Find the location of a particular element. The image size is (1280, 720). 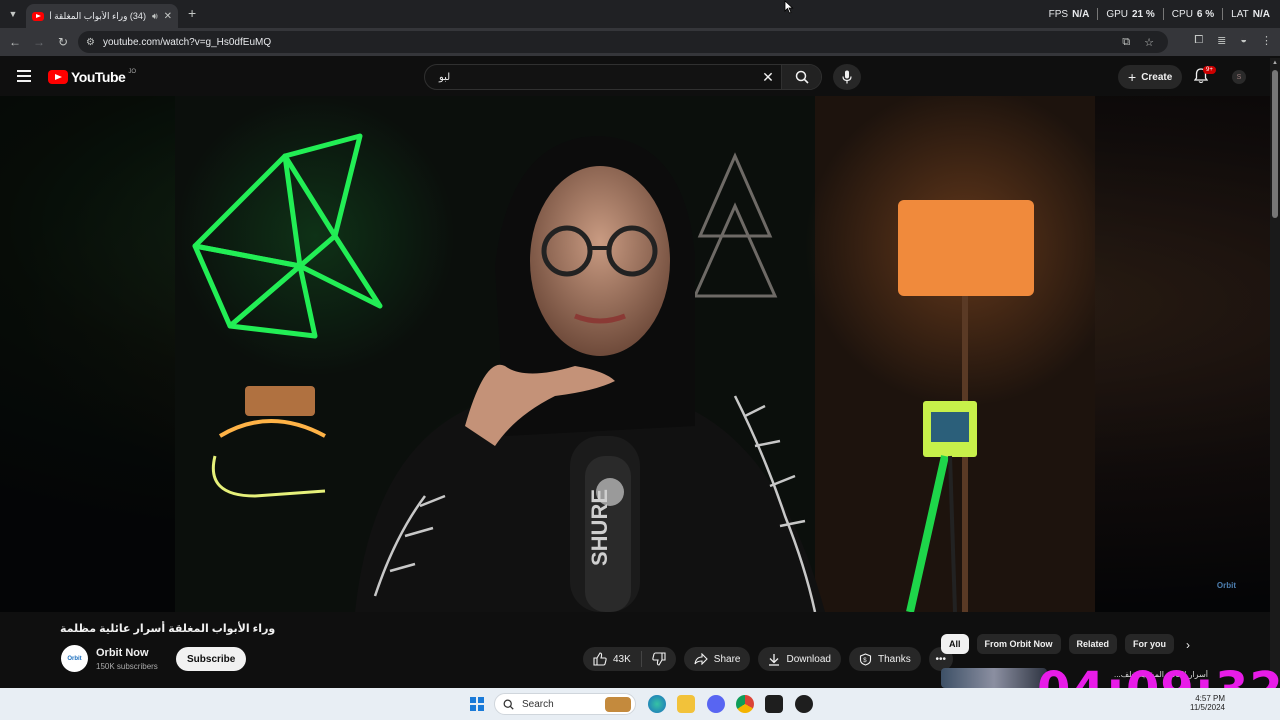

taskbar-search-placeholder: Search is located at coordinates (538, 704).